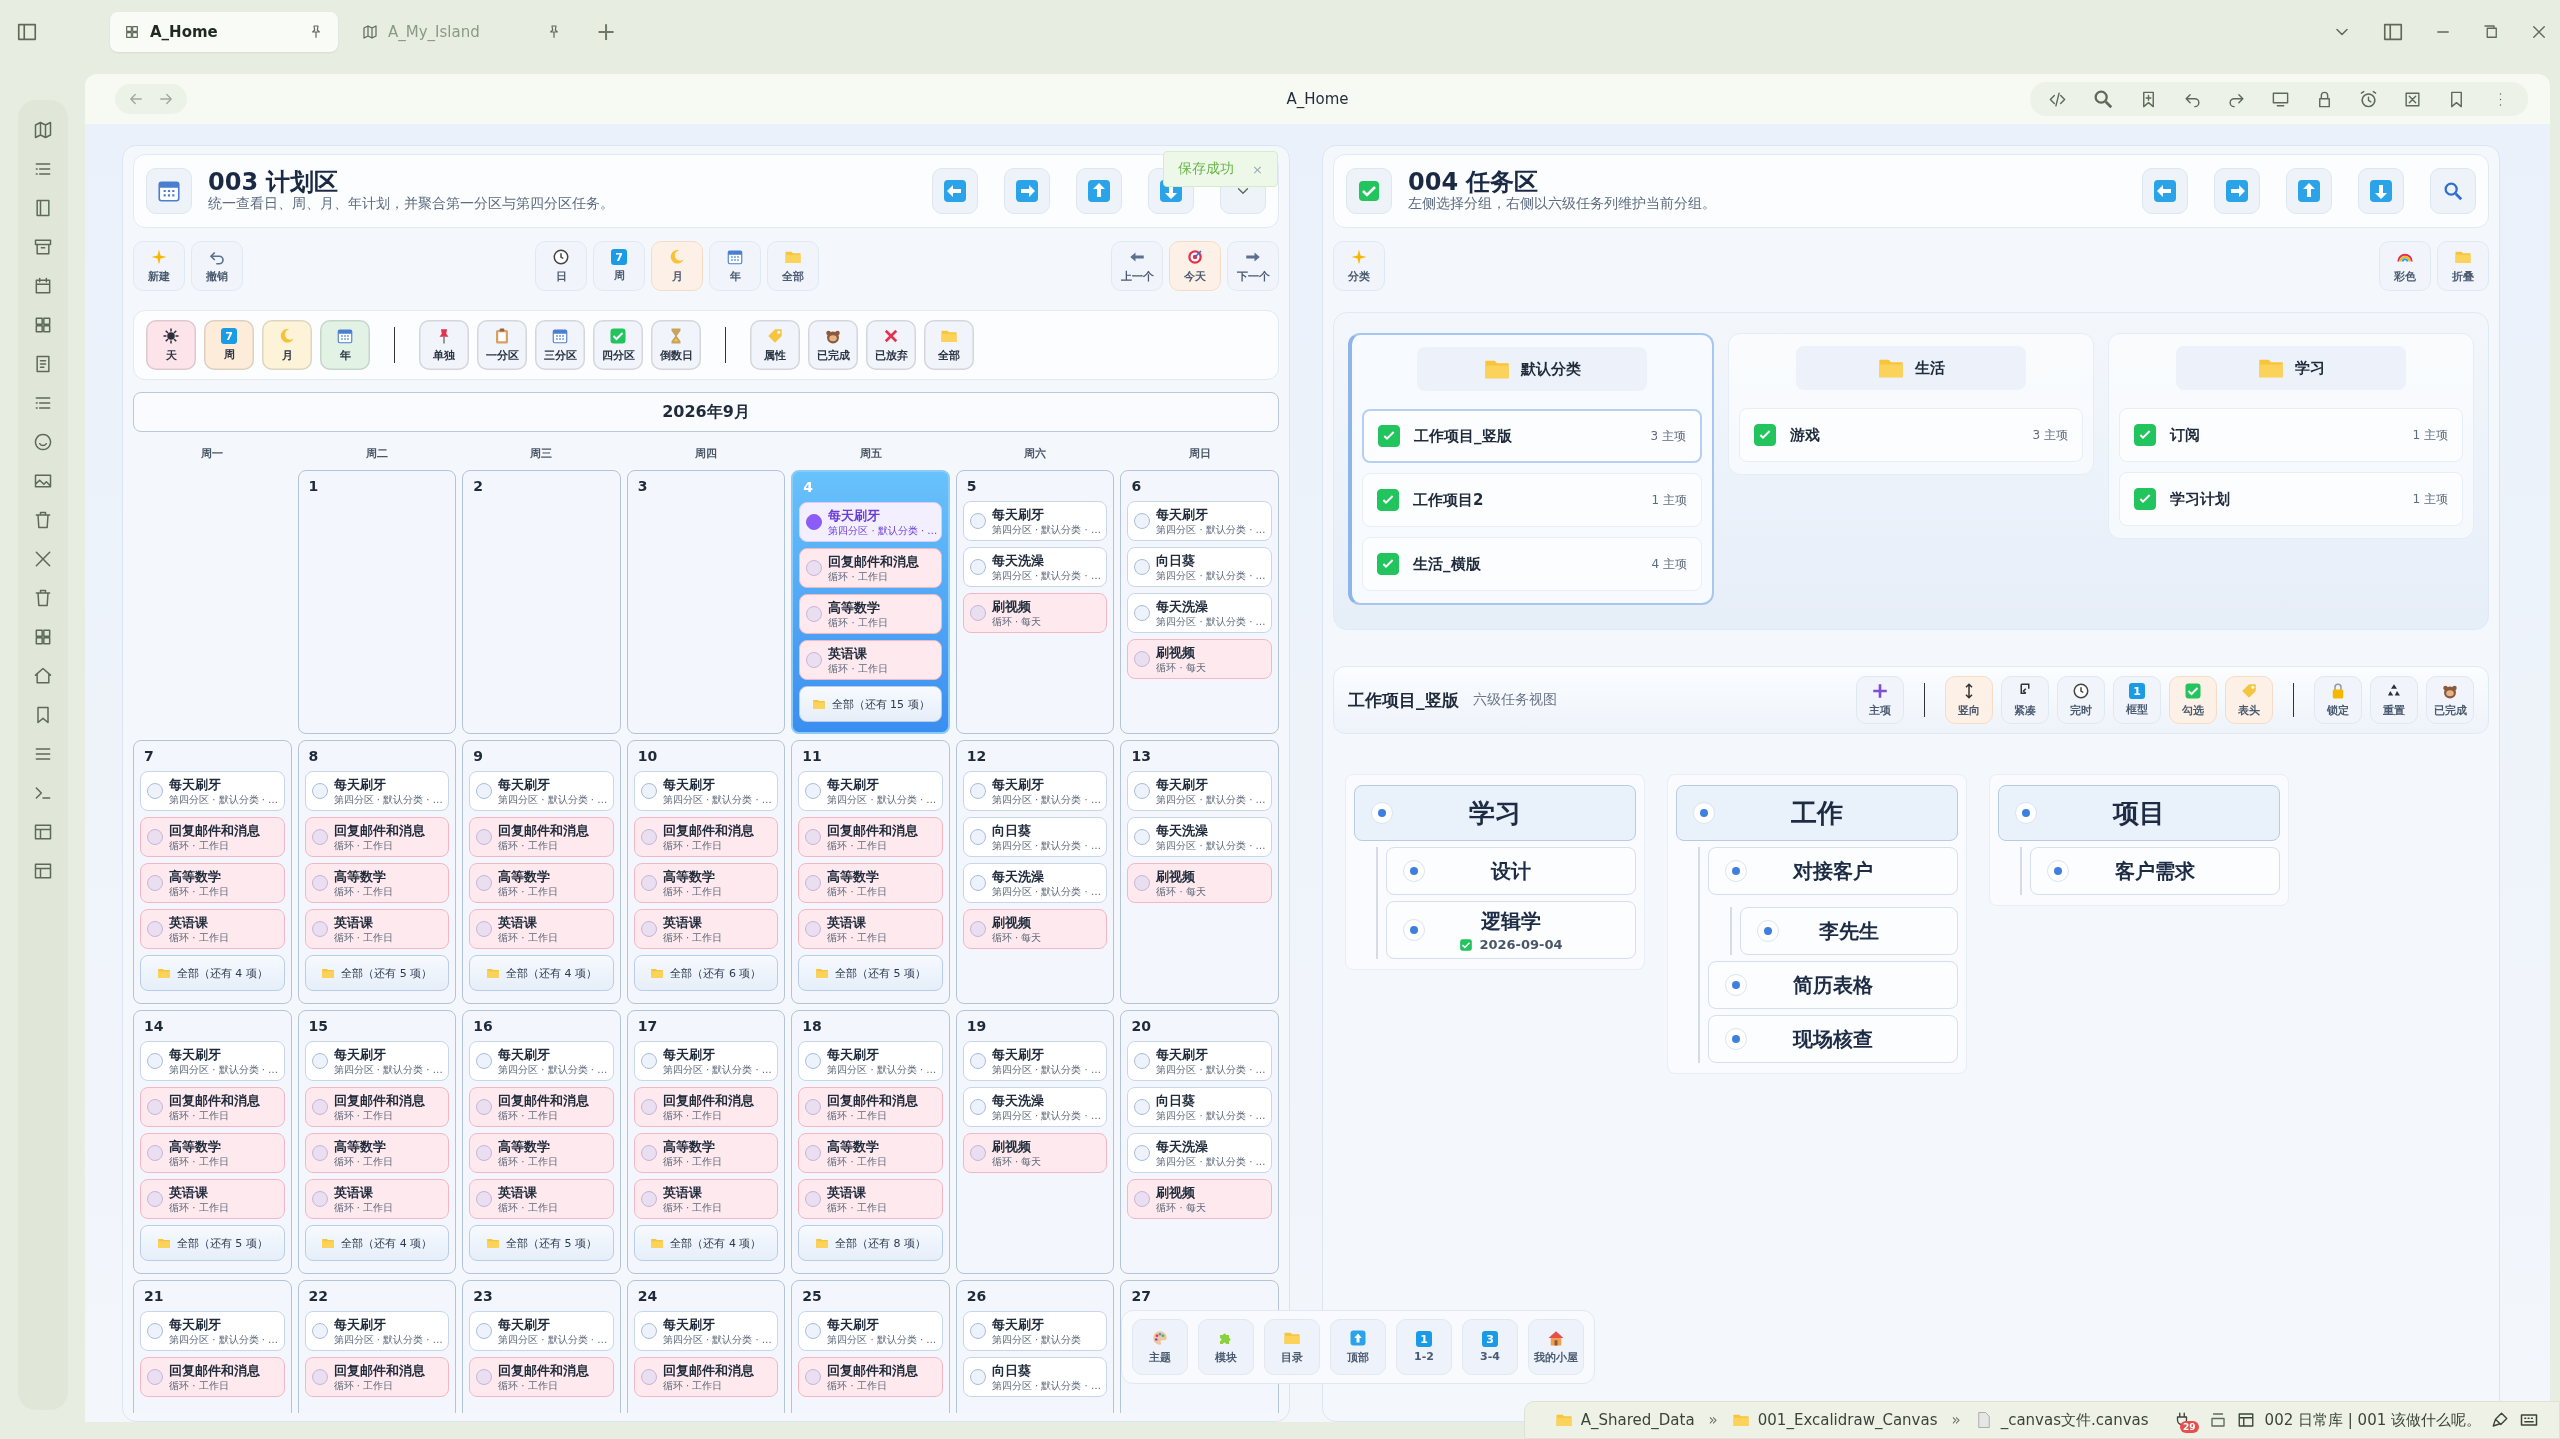 This screenshot has height=1439, width=2560. I want to click on day-cell: 16 每天刷牙 第四分区 · 默认分类 · … 回复邮件和消息 循环 · 工作日 高等数学 循环 · 工作日 英语课 循环 · 工作日 全部（还有 5 项）, so click(541, 1142).